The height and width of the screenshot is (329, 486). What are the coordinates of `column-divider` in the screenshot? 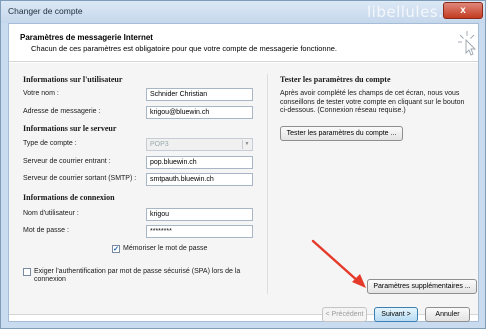 It's located at (267, 184).